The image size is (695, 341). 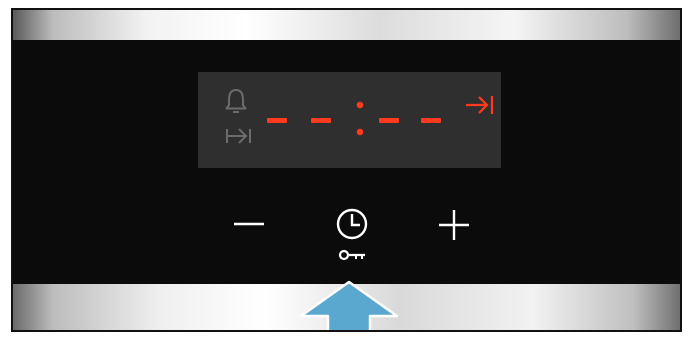 What do you see at coordinates (249, 224) in the screenshot?
I see `minus-button` at bounding box center [249, 224].